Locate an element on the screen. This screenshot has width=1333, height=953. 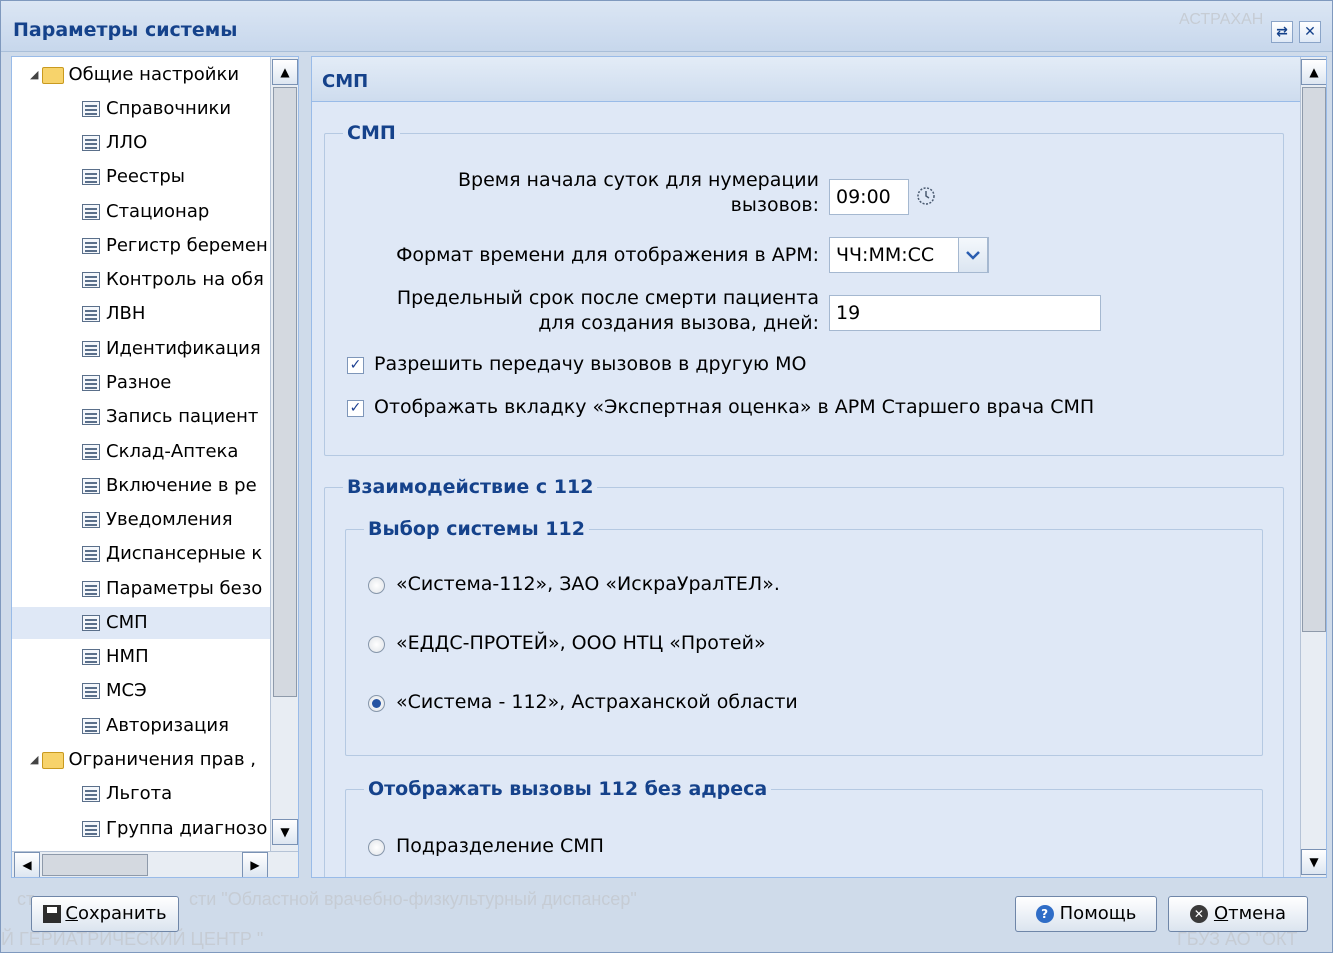
background-ghost-text: ГБУЗ АО "ОКТ is located at coordinates (1237, 939).